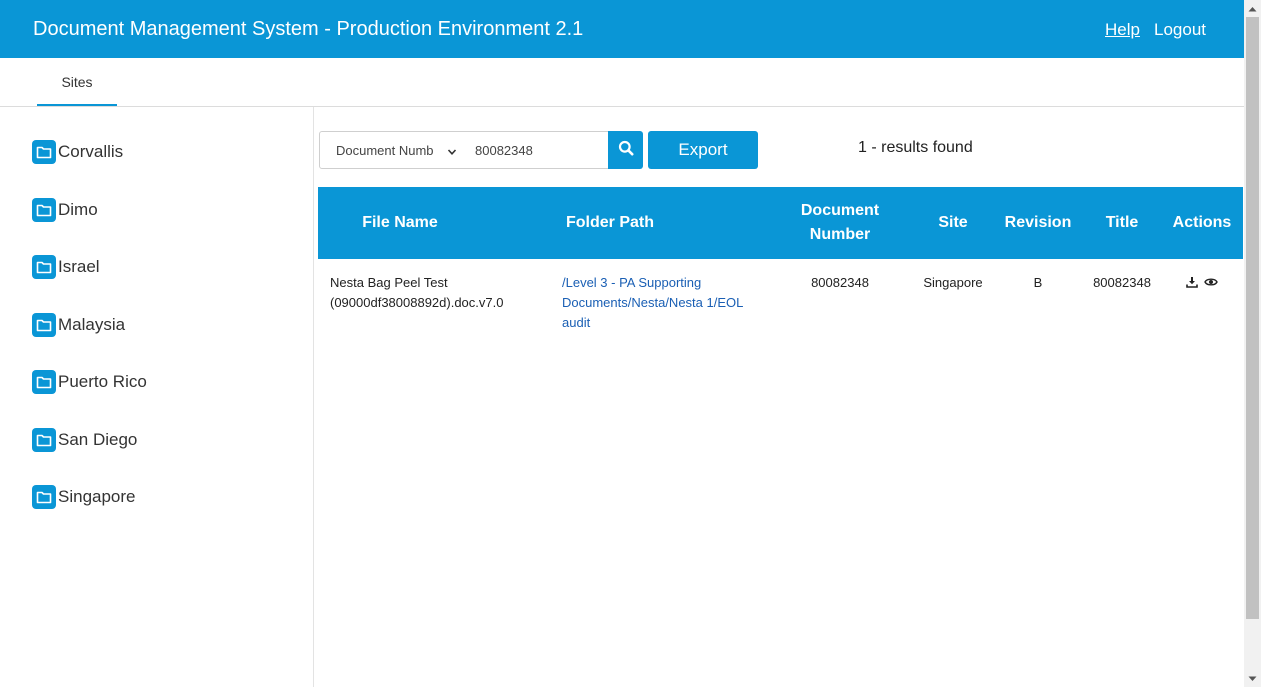 This screenshot has width=1261, height=687. Describe the element at coordinates (452, 152) in the screenshot. I see `chevron-down-icon` at that location.